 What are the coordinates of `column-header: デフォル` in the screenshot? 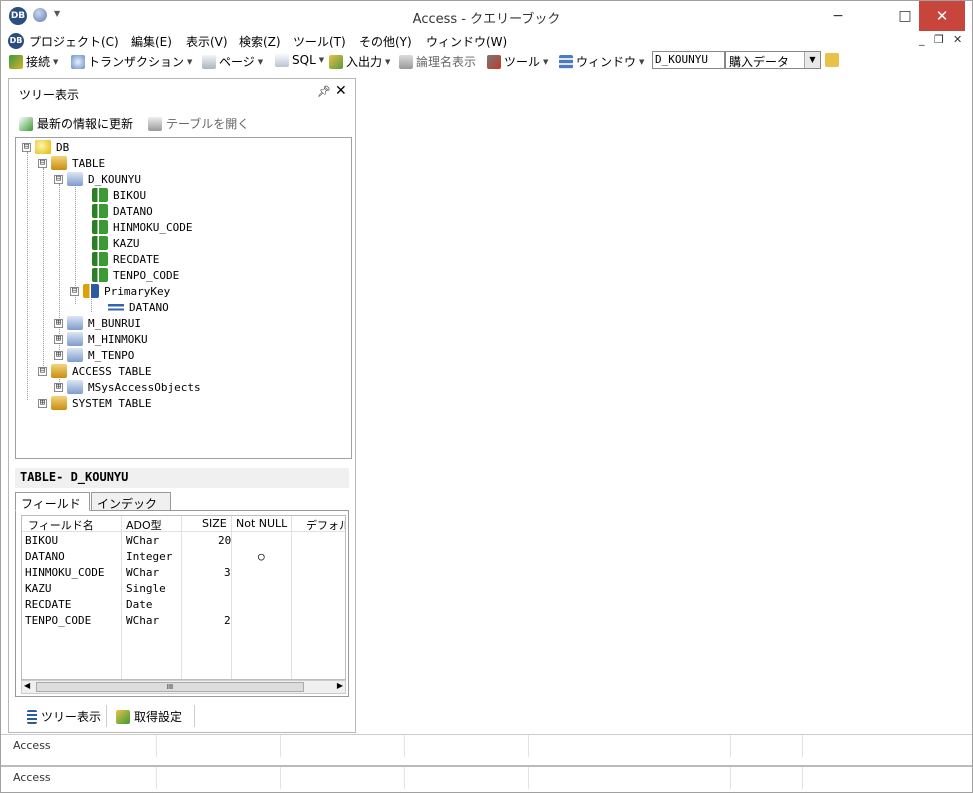 It's located at (325, 525).